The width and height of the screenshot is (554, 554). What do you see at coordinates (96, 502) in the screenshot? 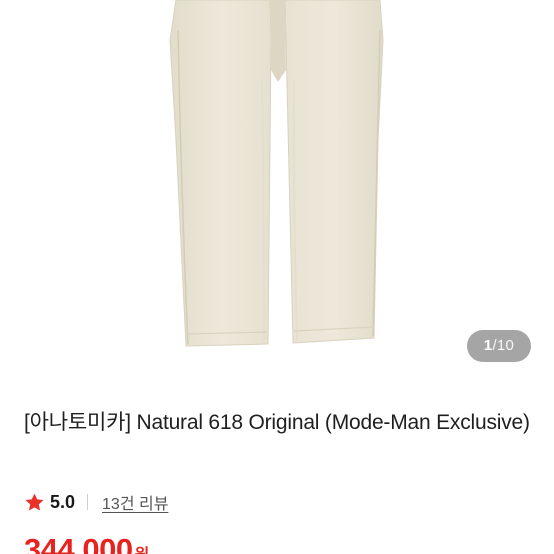
I see `rating-row: 5.0 13건 리뷰` at bounding box center [96, 502].